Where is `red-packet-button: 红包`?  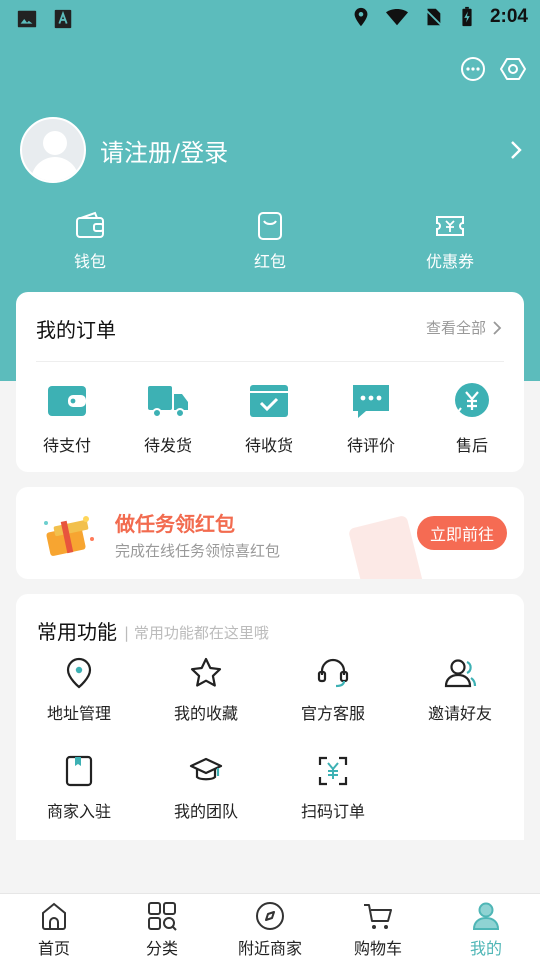
red-packet-button: 红包 is located at coordinates (270, 241).